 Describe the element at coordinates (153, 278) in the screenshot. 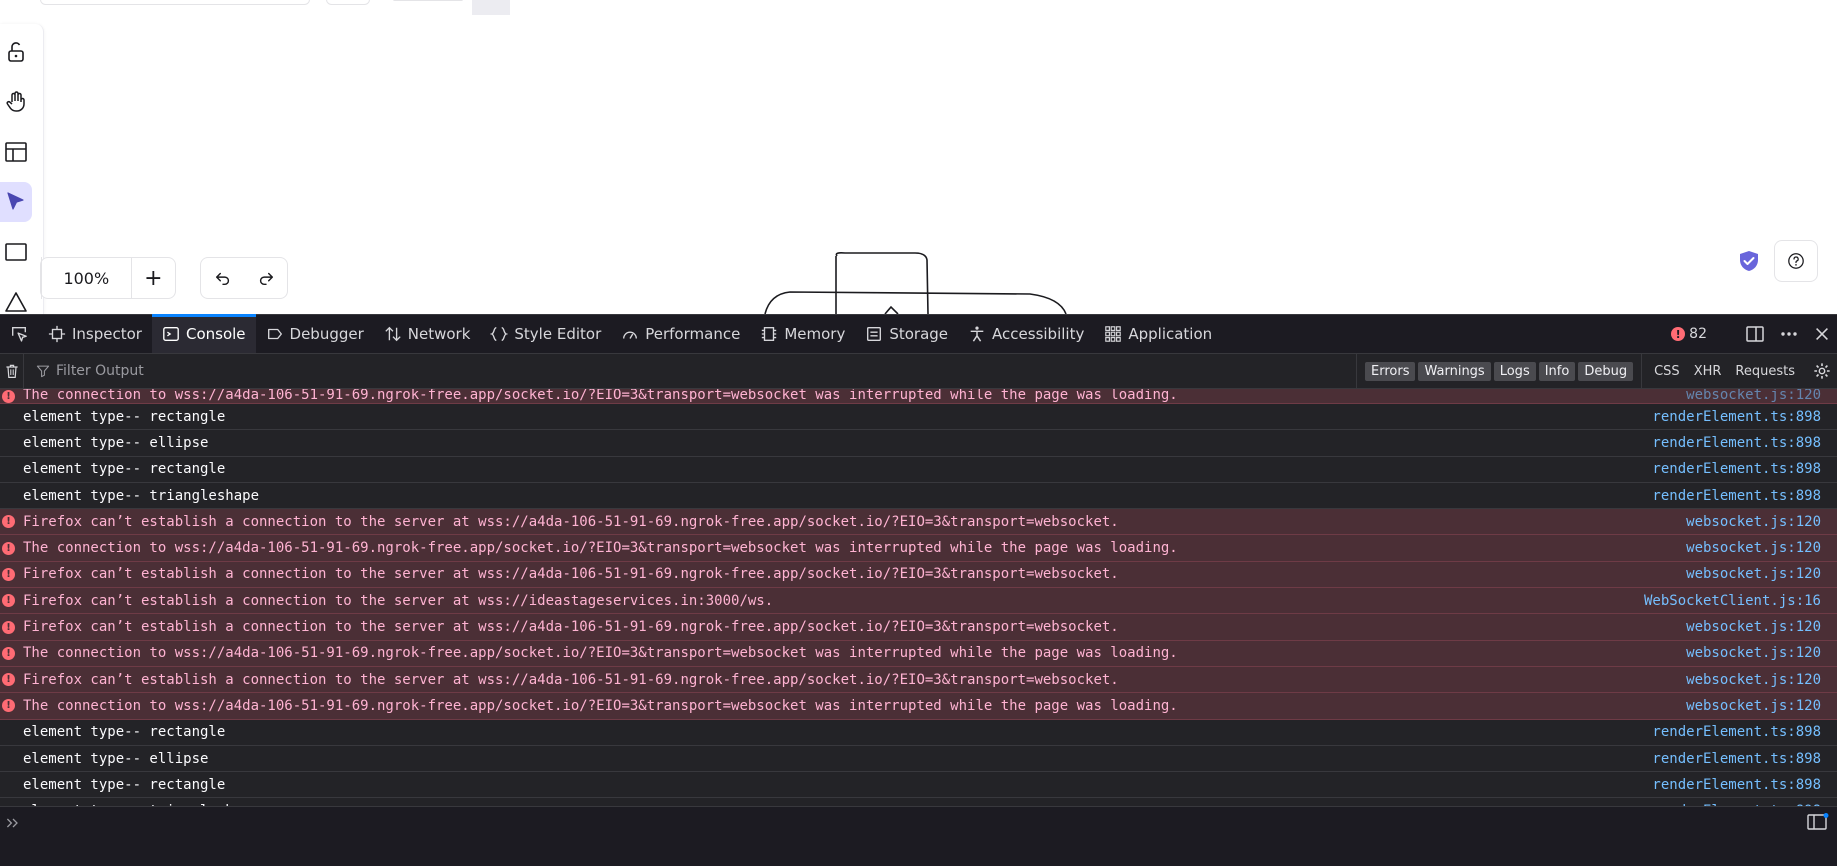

I see `zoom-in-button: +` at that location.